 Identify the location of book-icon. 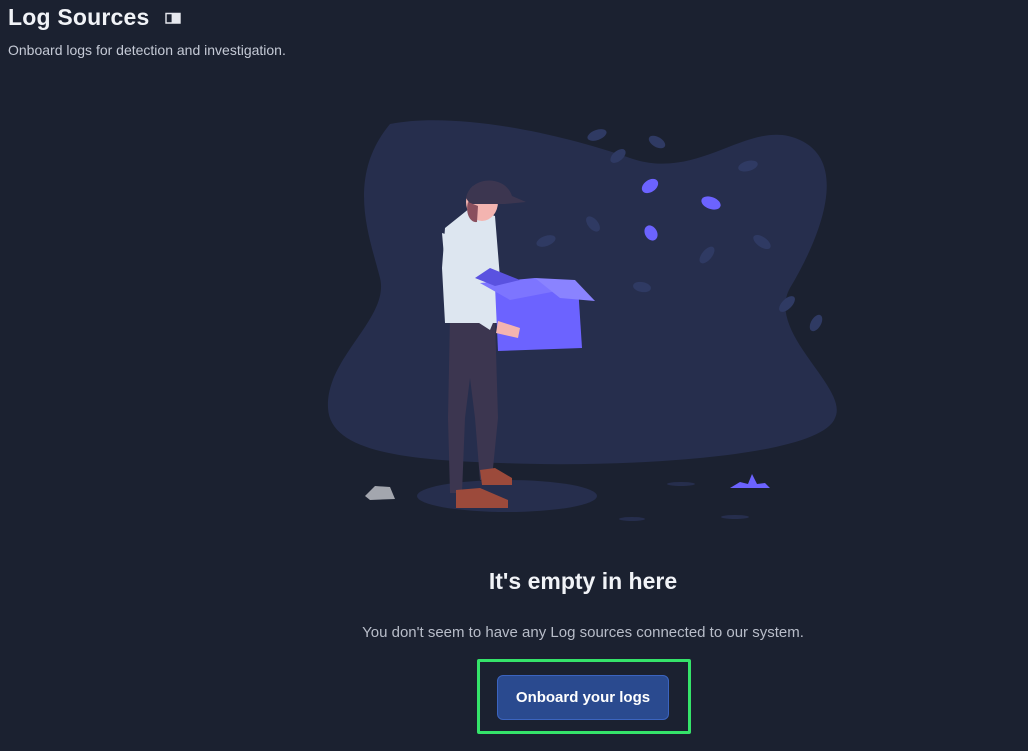
(173, 18).